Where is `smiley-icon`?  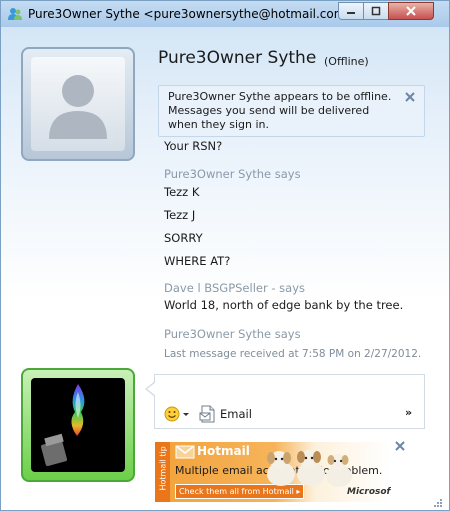 smiley-icon is located at coordinates (176, 414).